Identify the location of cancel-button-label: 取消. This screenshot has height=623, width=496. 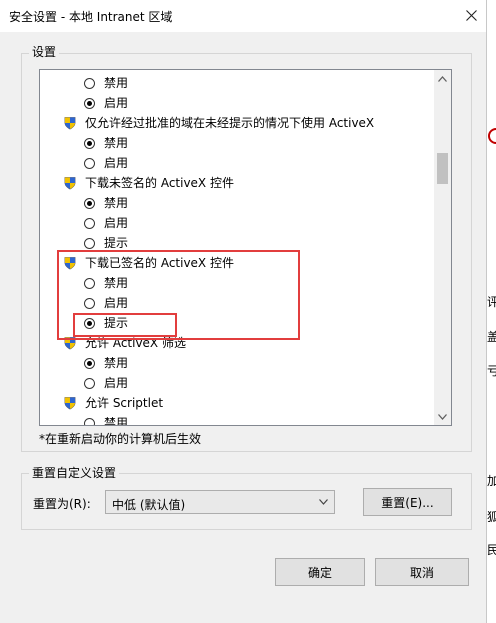
(421, 572).